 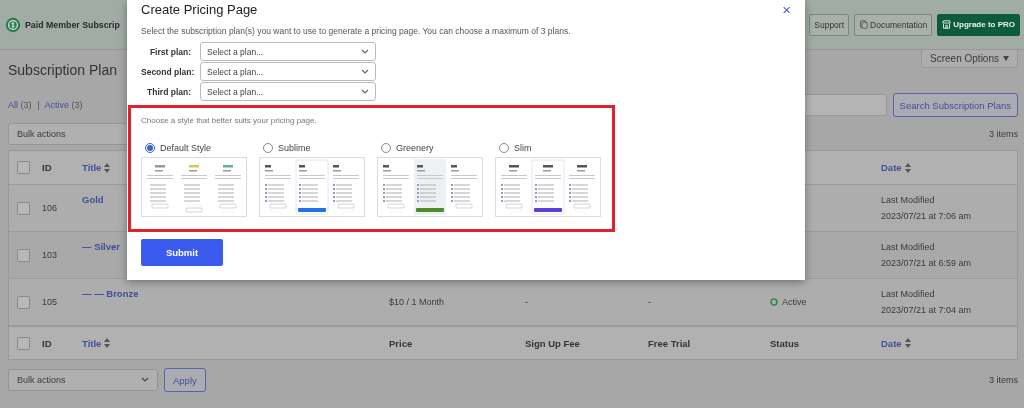 I want to click on status-ring-icon, so click(x=774, y=302).